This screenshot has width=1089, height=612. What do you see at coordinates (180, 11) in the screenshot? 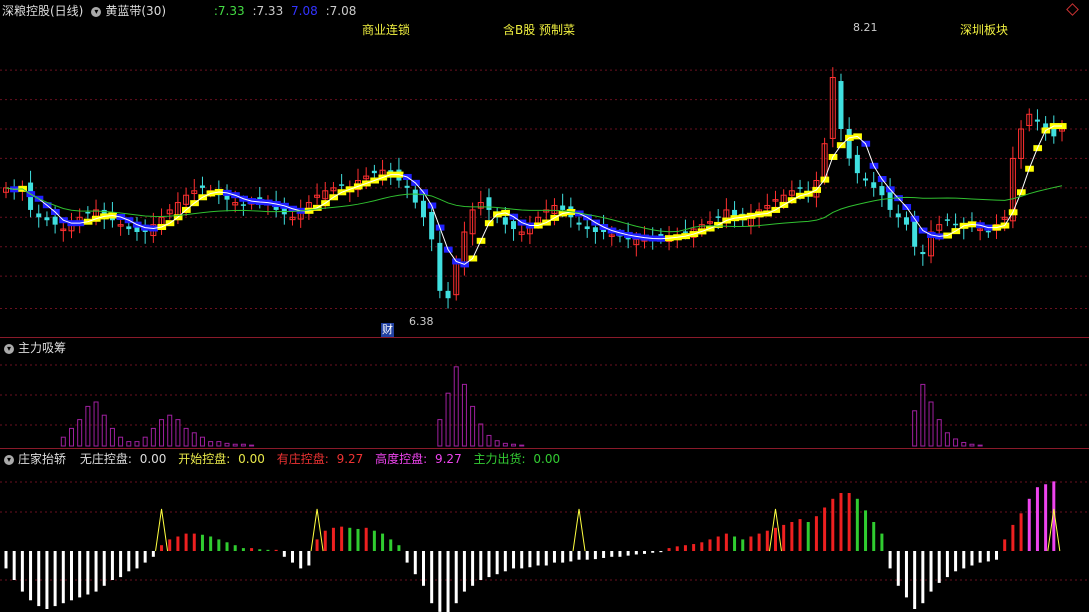
I see `main-panel-header: 深粮控股(日线) ▾ 黄蓝带(30) :7.33 :7.33 7.08 :7.08` at bounding box center [180, 11].